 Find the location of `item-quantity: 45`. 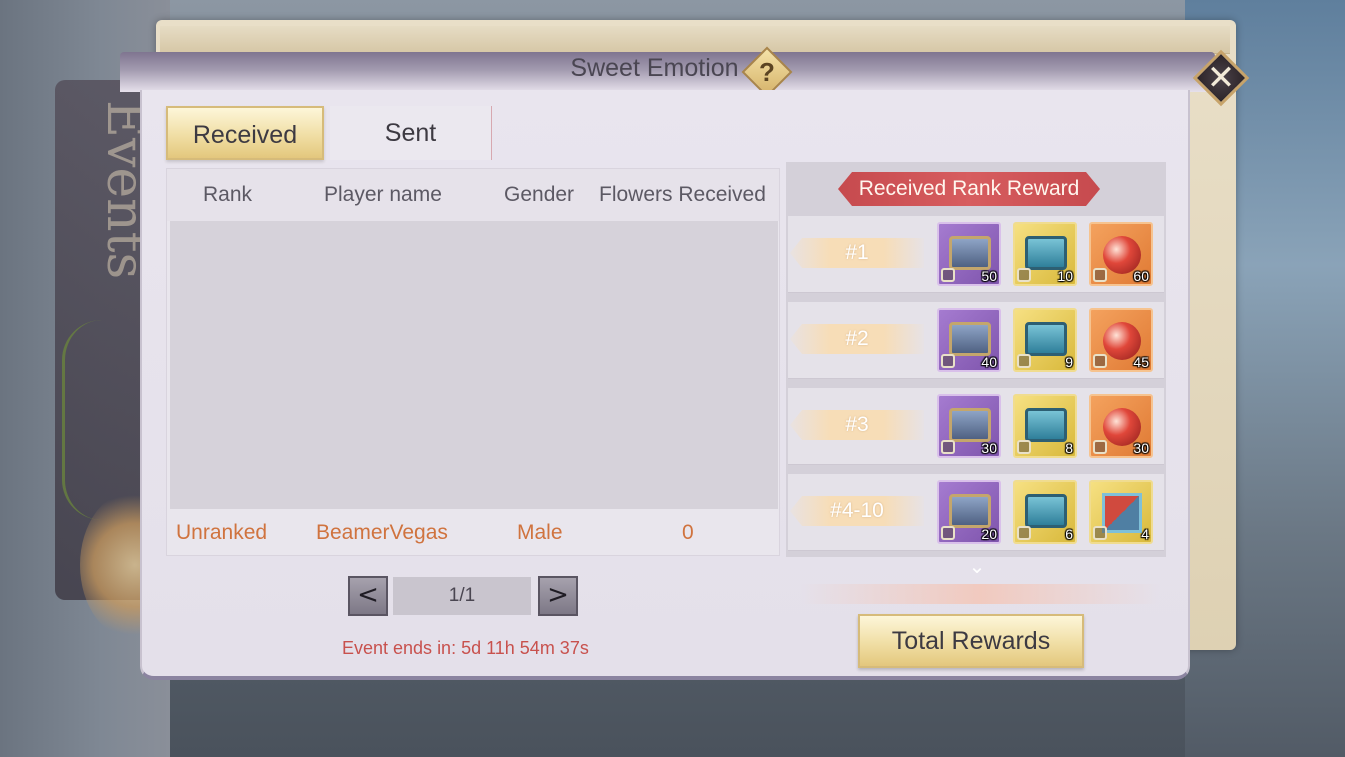

item-quantity: 45 is located at coordinates (1141, 362).